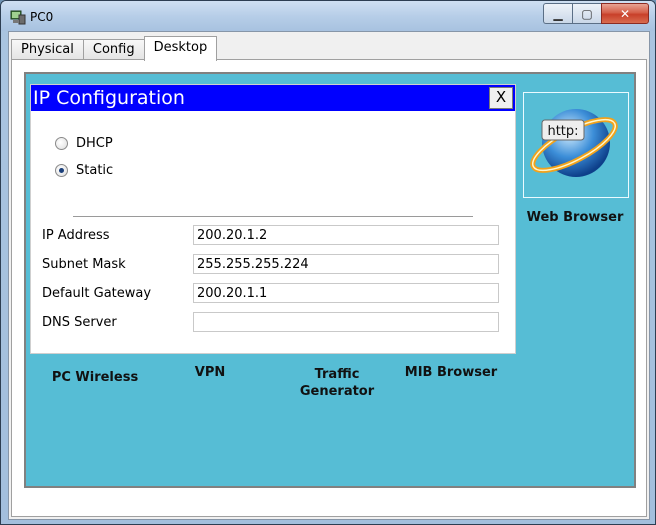 The height and width of the screenshot is (525, 656). I want to click on dhcp-label: DHCP, so click(94, 143).